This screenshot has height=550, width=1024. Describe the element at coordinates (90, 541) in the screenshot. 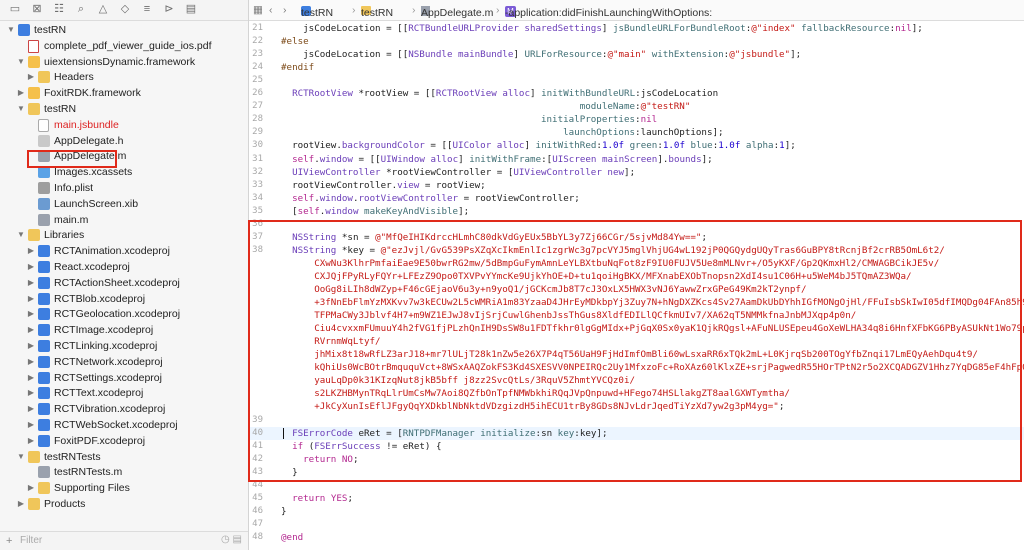

I see `filter-input: Filter` at that location.